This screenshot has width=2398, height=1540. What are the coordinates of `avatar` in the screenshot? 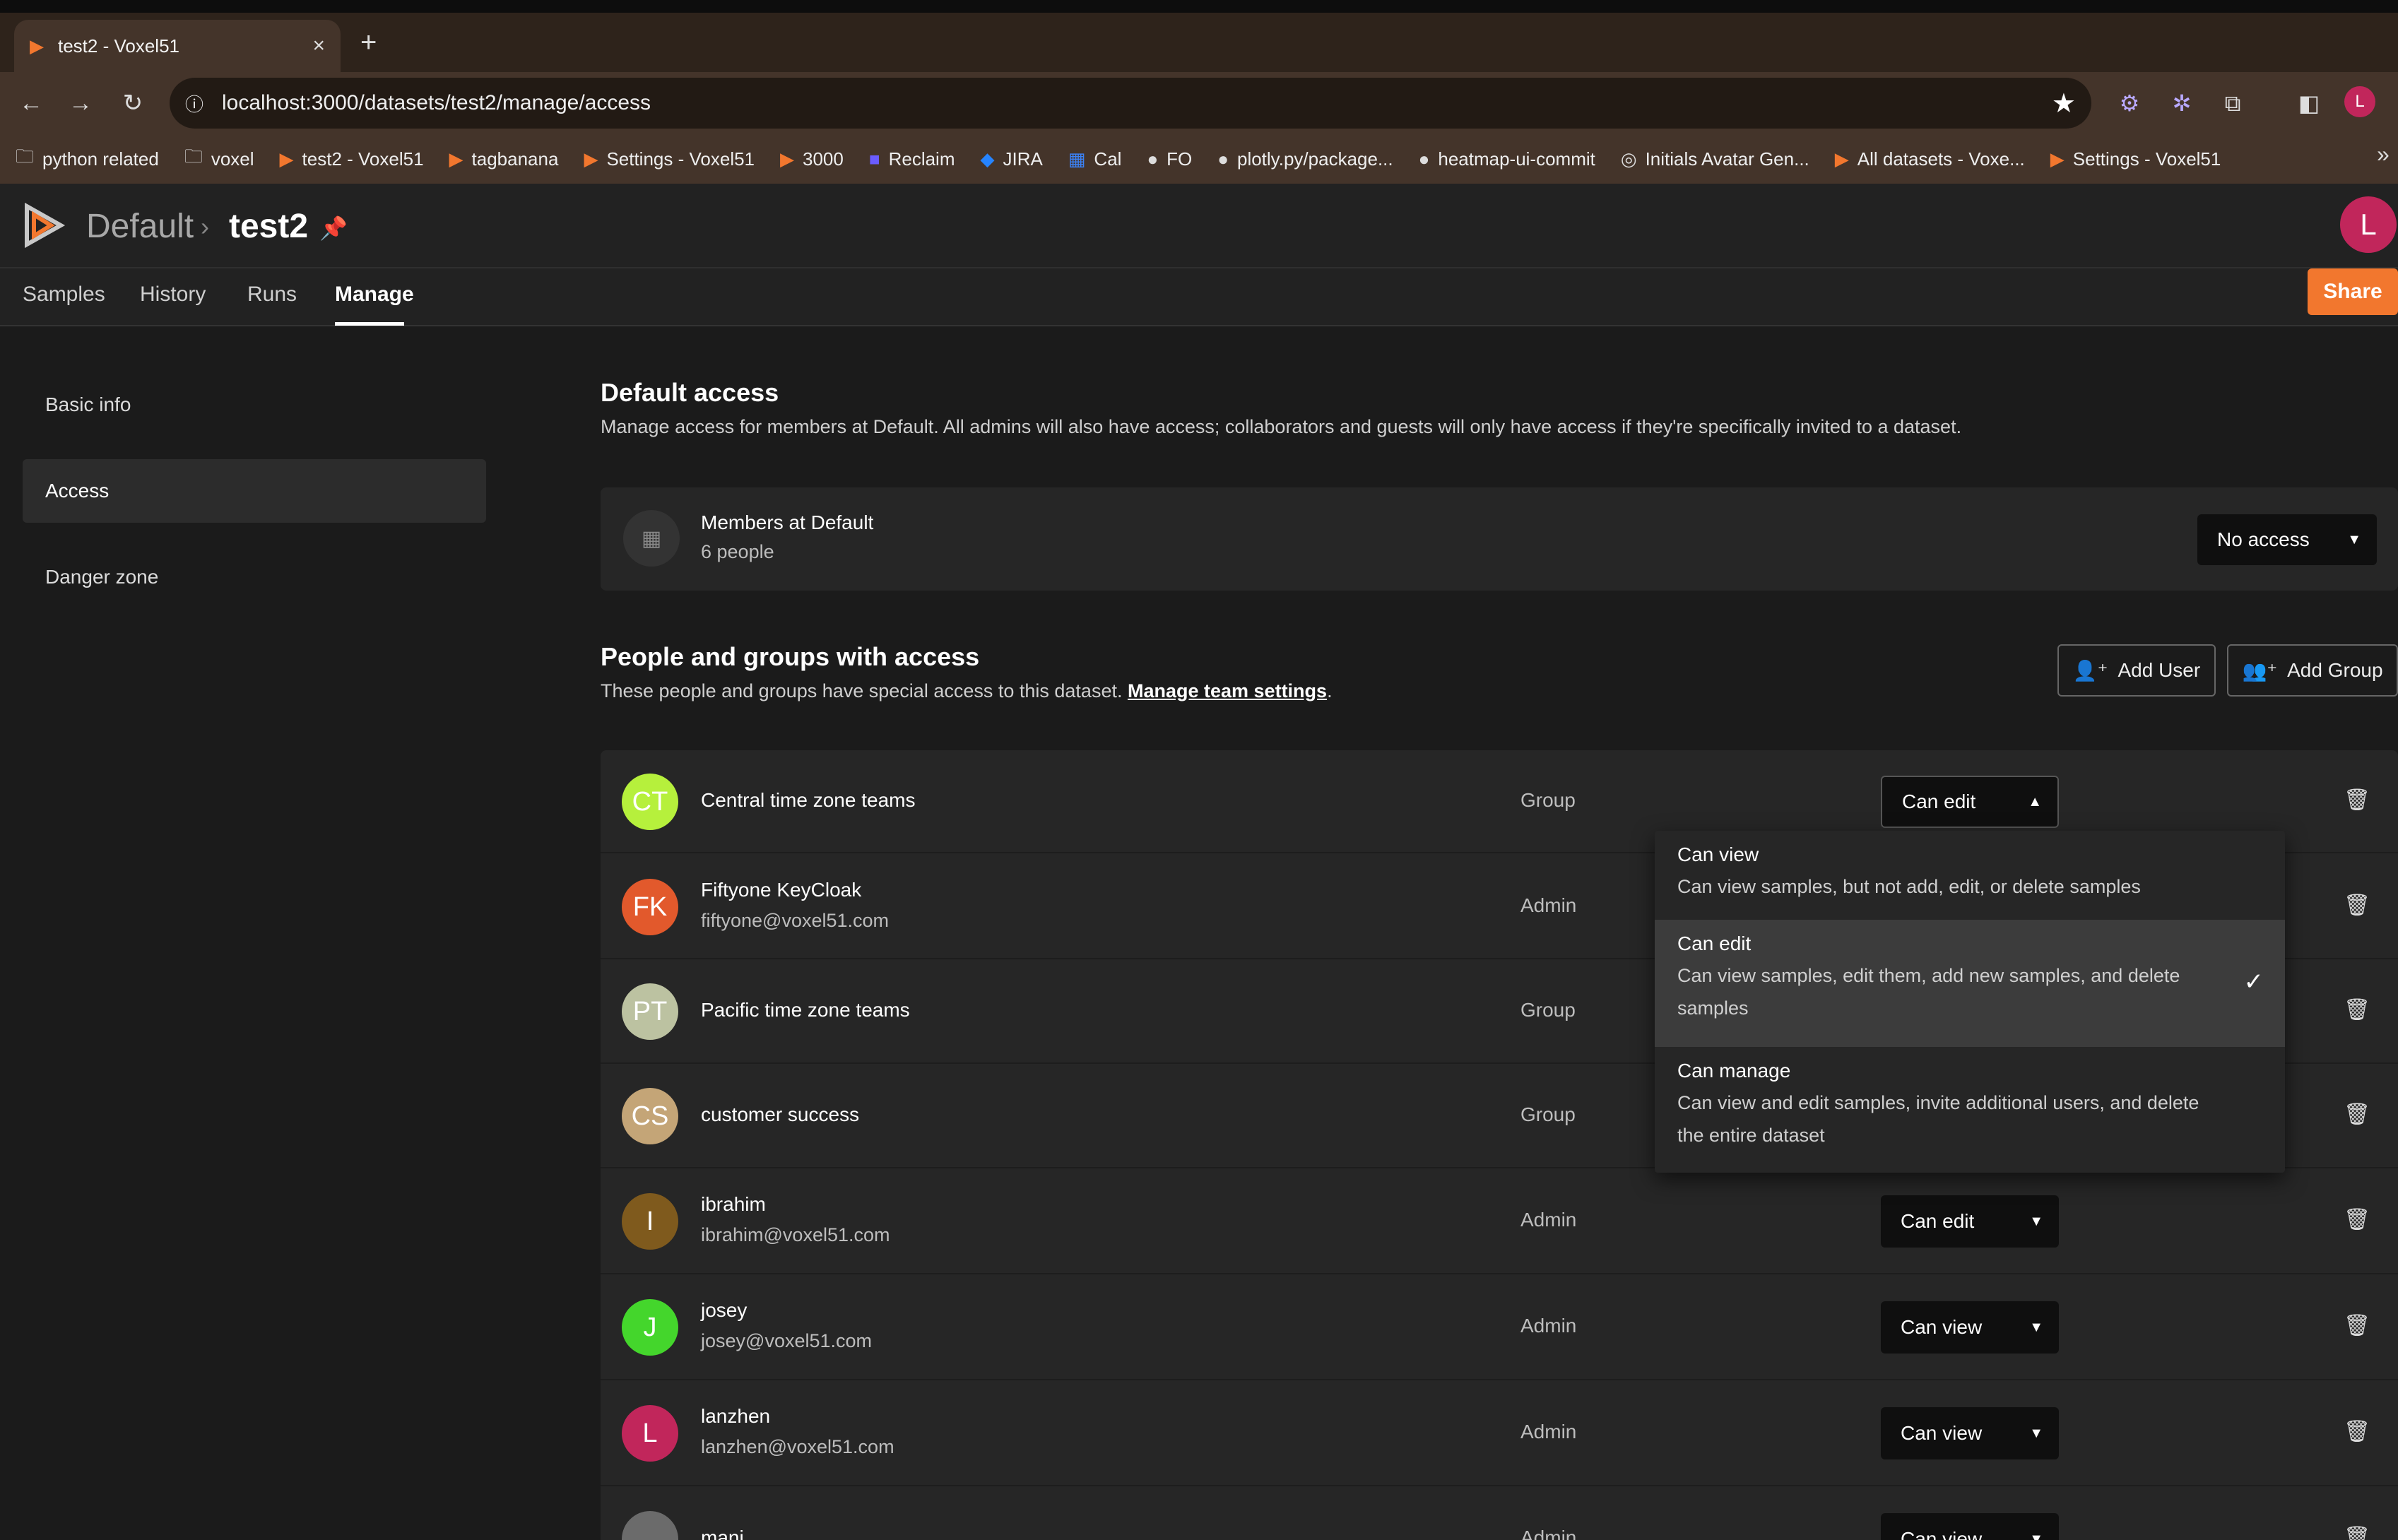 It's located at (650, 1525).